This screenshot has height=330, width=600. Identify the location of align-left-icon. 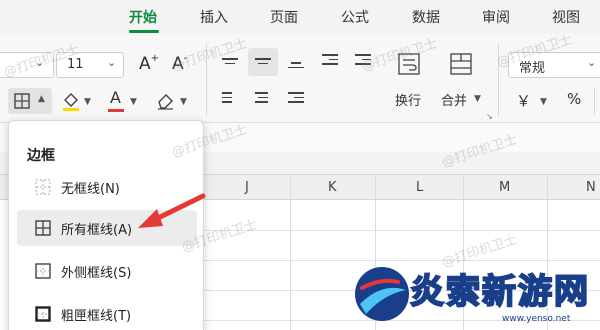
(227, 99).